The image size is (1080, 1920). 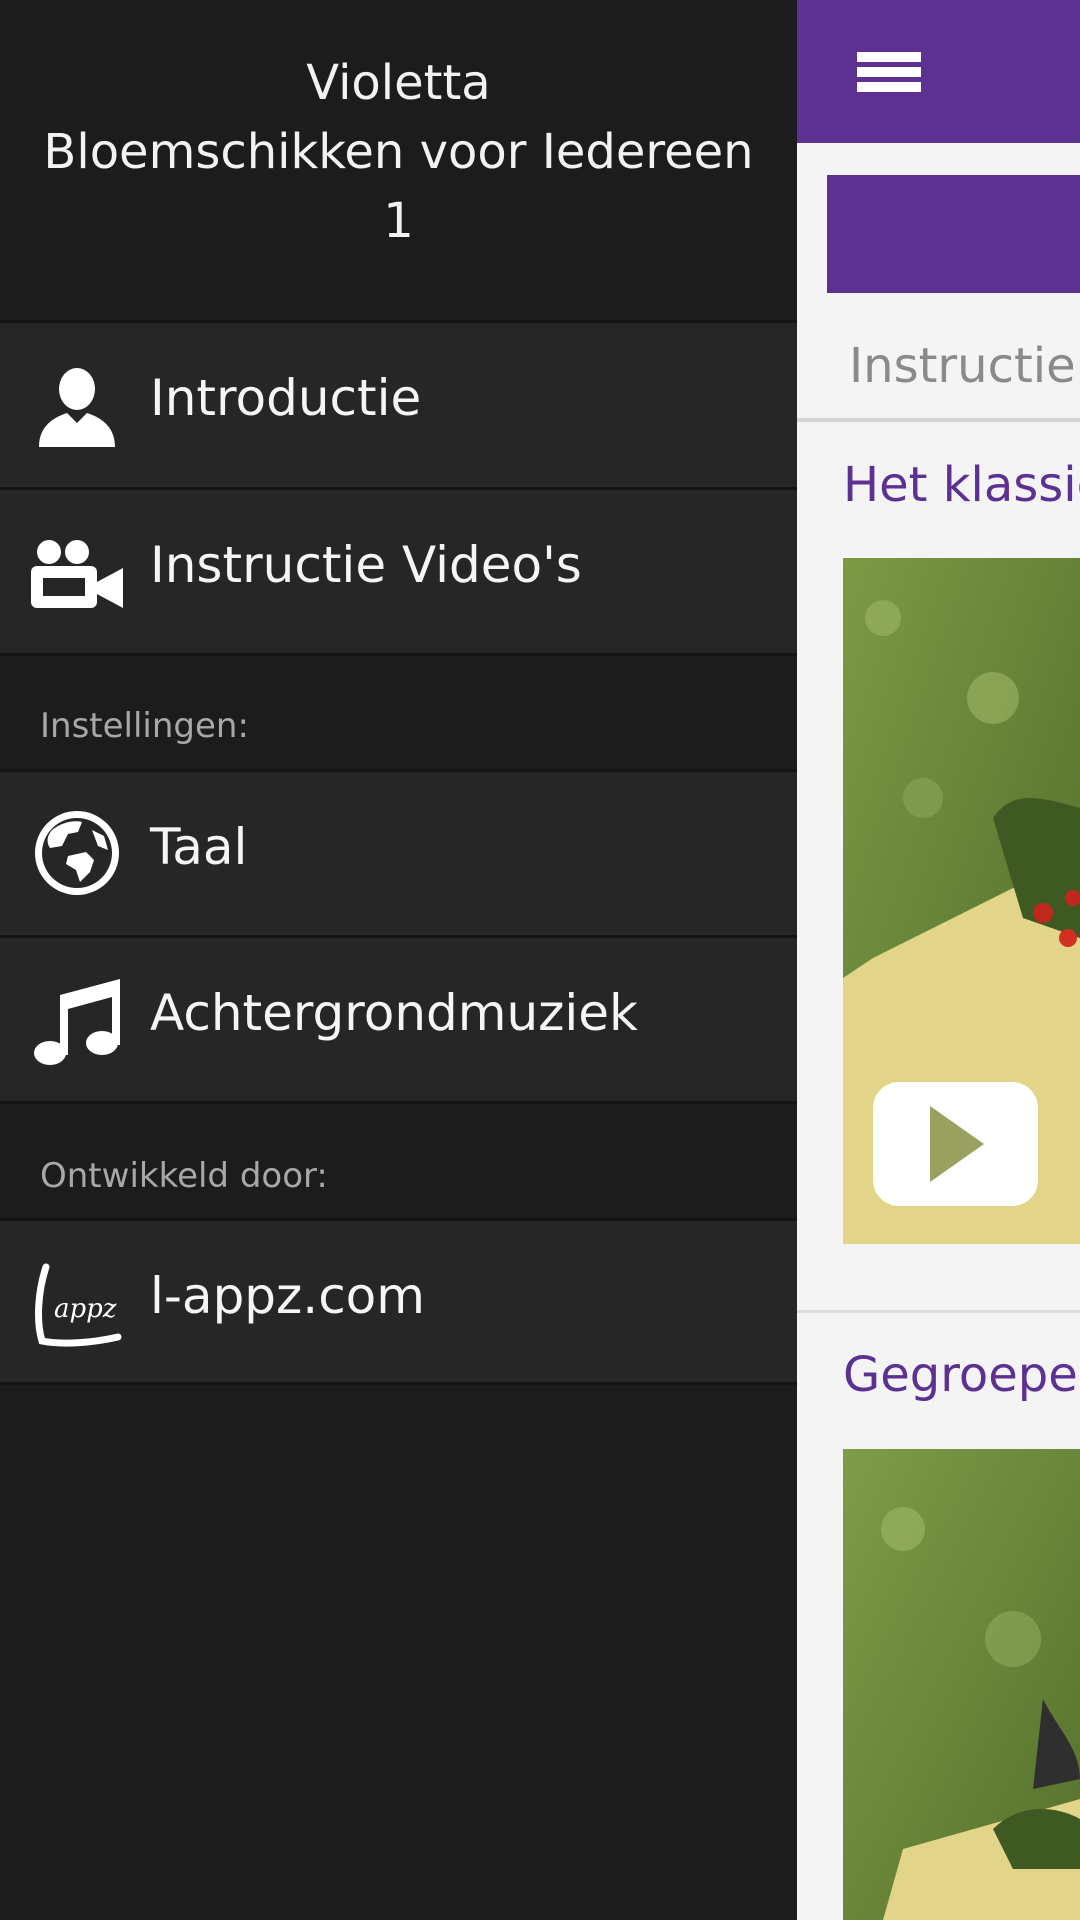 I want to click on person-icon, so click(x=77, y=405).